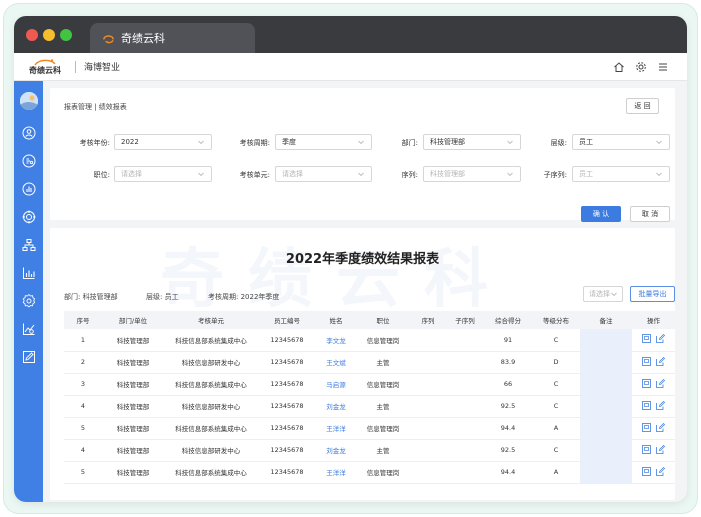 The image size is (701, 517). Describe the element at coordinates (619, 67) in the screenshot. I see `home-icon` at that location.